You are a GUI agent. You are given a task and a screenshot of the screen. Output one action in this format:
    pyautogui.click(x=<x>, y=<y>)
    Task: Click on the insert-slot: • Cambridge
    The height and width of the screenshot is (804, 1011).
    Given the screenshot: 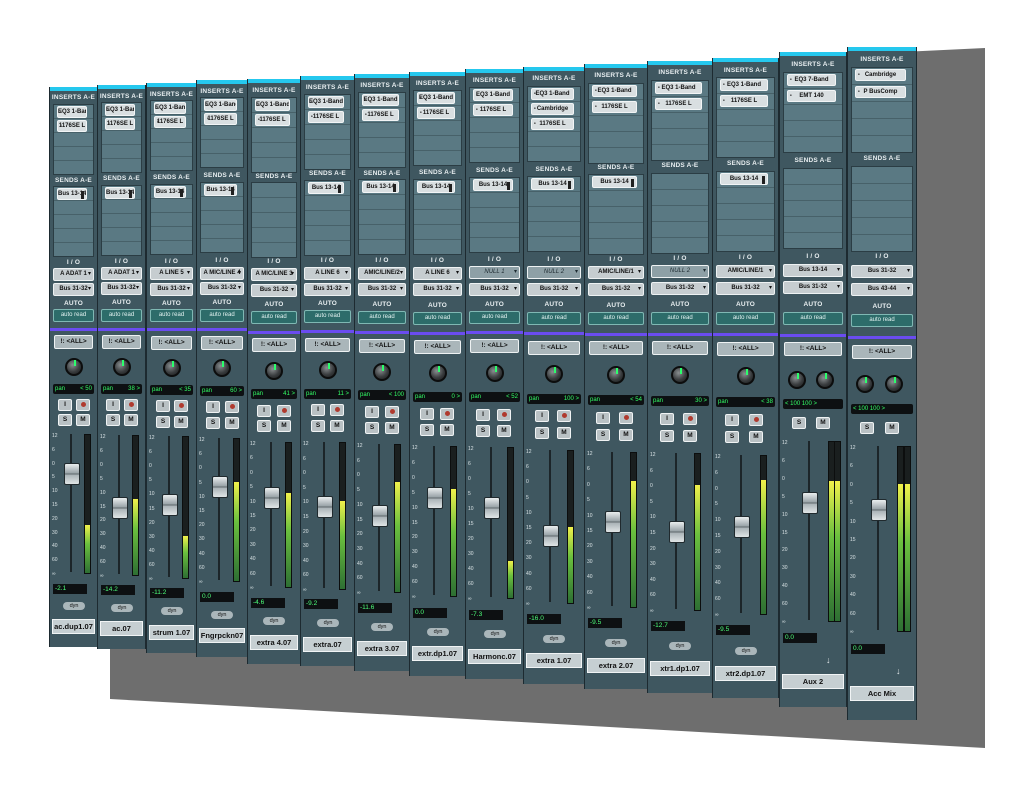 What is the action you would take?
    pyautogui.click(x=882, y=76)
    